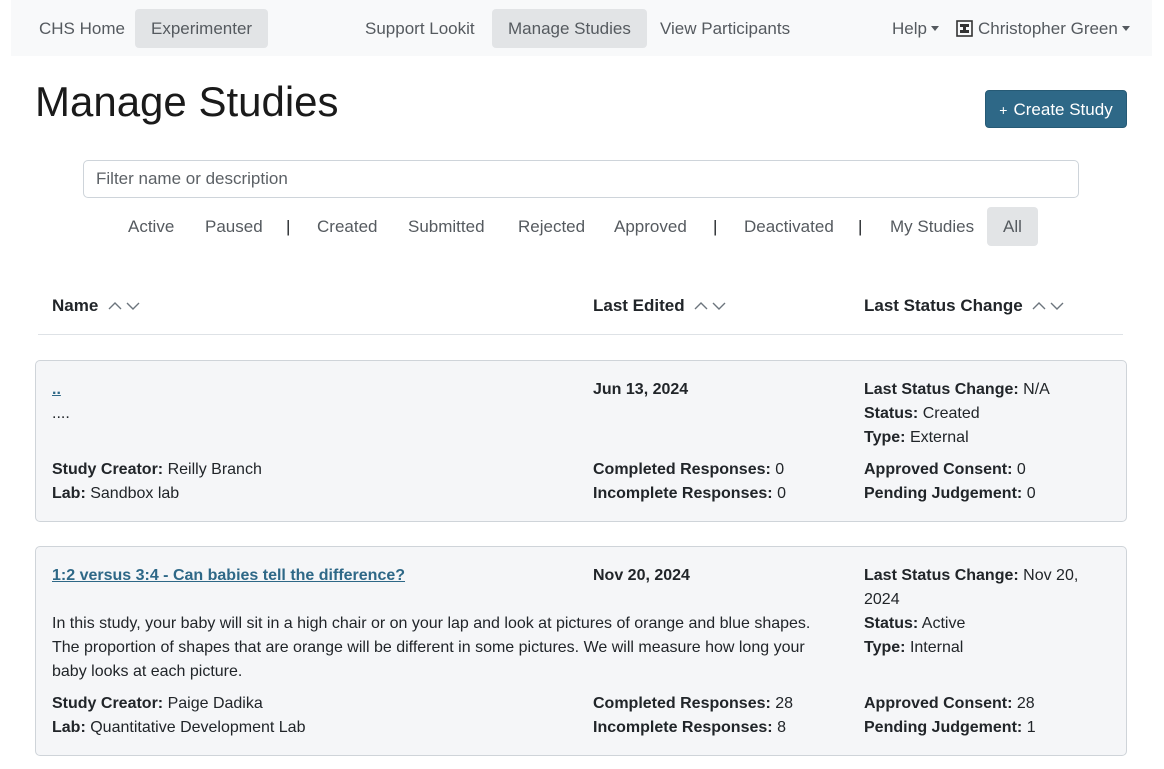 The height and width of the screenshot is (769, 1164). I want to click on pending-judgement-row: Pending Judgement: 1, so click(950, 728).